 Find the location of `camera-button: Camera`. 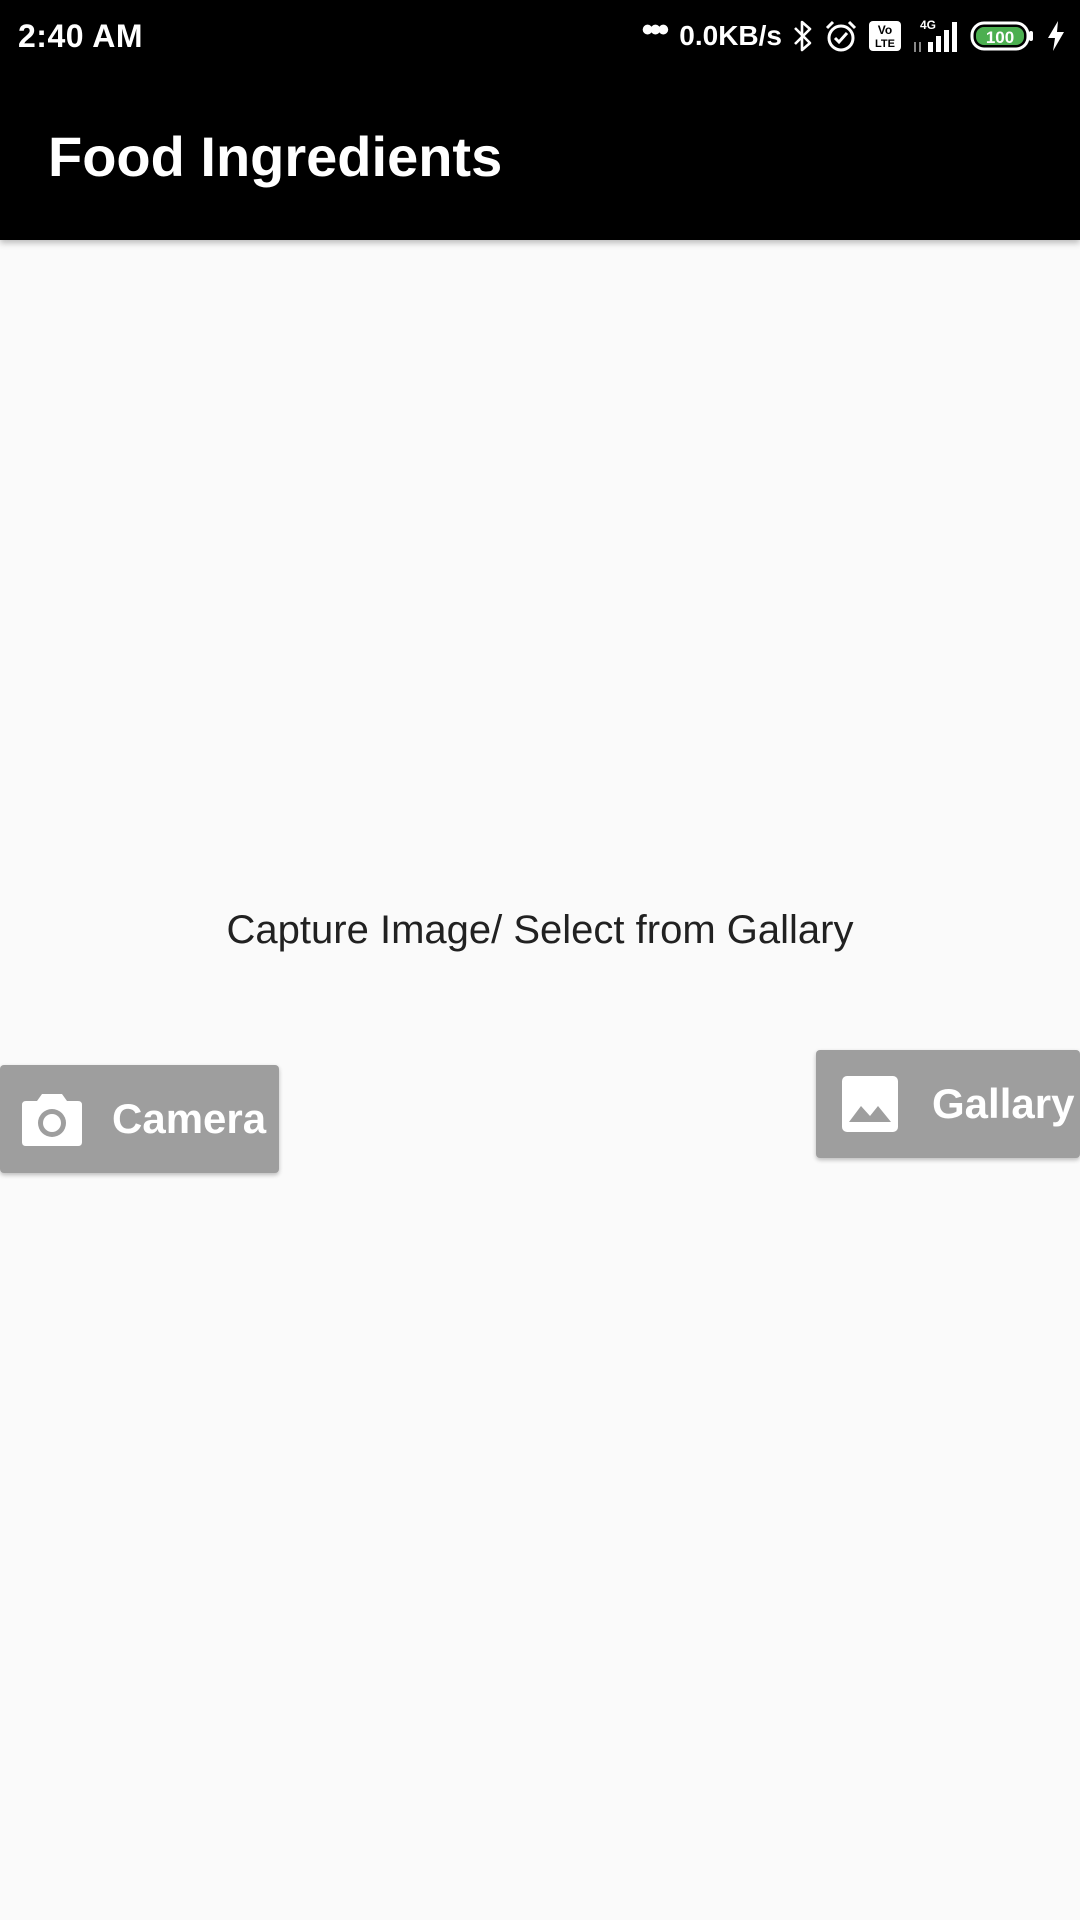

camera-button: Camera is located at coordinates (139, 1119).